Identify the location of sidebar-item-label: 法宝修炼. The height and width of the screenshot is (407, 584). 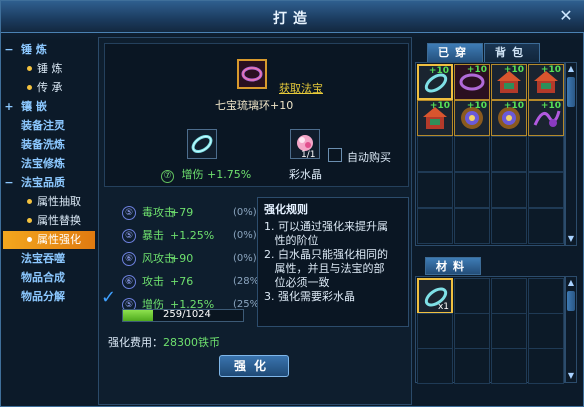
(43, 163).